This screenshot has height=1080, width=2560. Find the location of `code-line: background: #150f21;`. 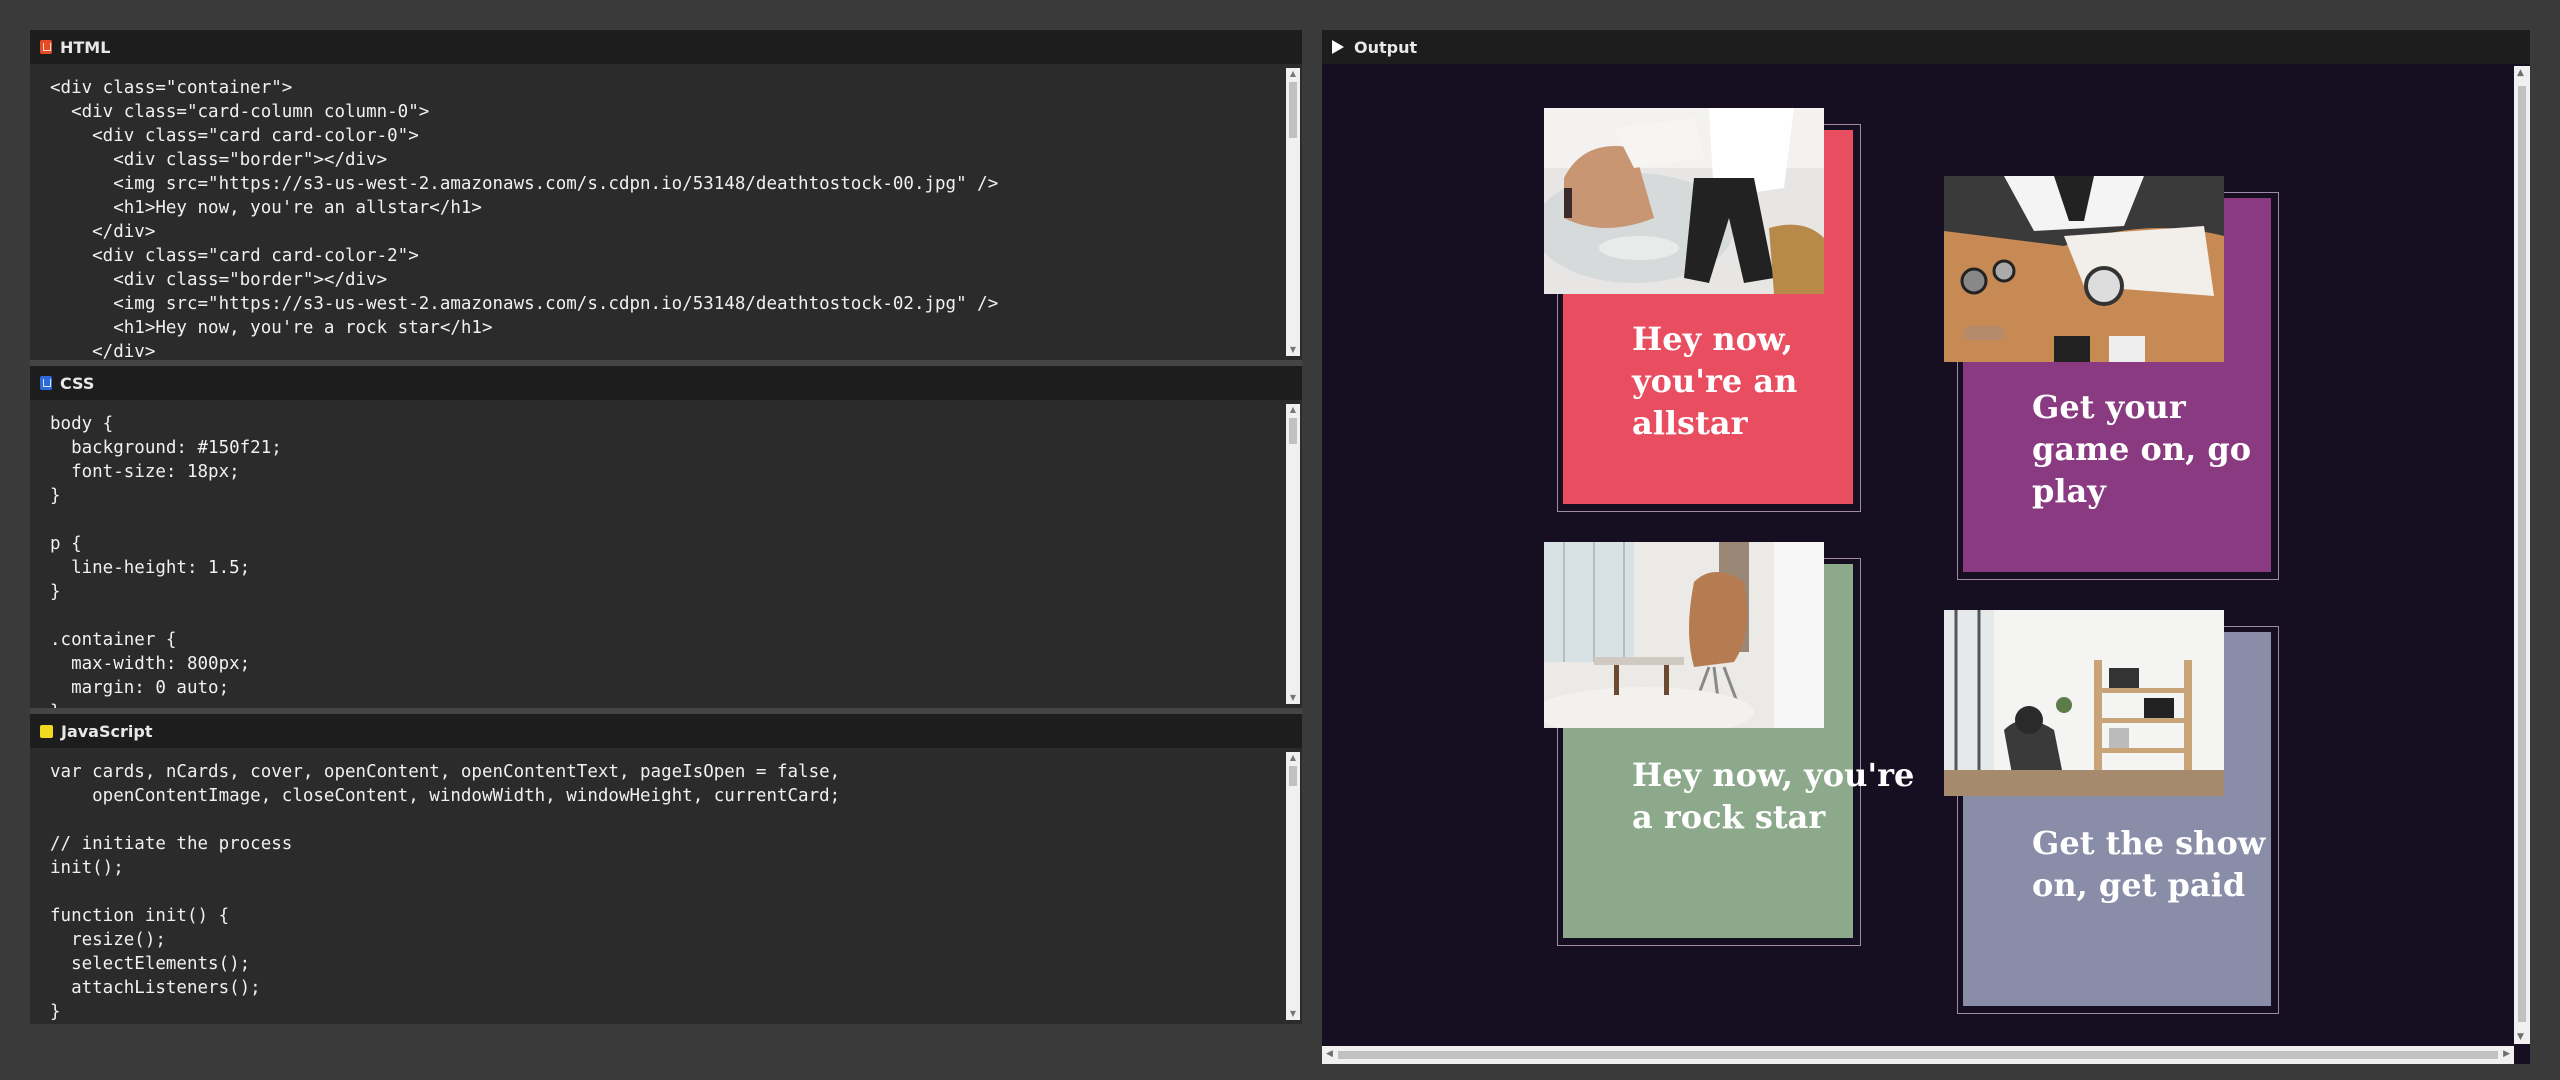

code-line: background: #150f21; is located at coordinates (166, 448).